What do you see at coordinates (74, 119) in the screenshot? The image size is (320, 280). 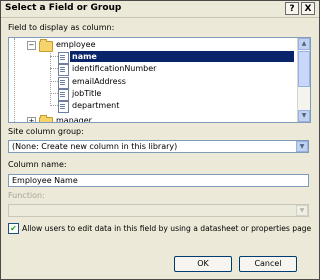 I see `tree-node-label: manager` at bounding box center [74, 119].